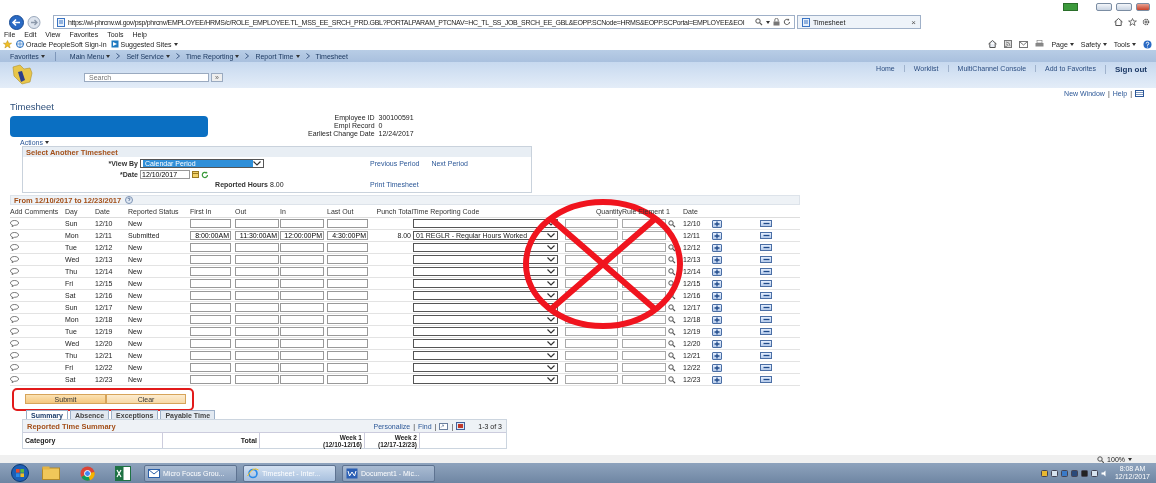 The height and width of the screenshot is (483, 1156). What do you see at coordinates (1139, 93) in the screenshot?
I see `grid-icon` at bounding box center [1139, 93].